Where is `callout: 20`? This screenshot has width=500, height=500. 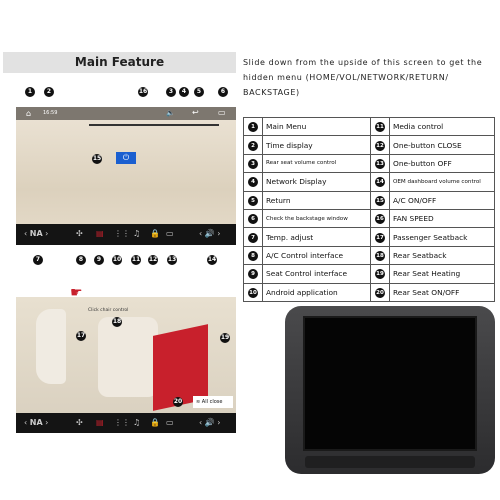 callout: 20 is located at coordinates (178, 402).